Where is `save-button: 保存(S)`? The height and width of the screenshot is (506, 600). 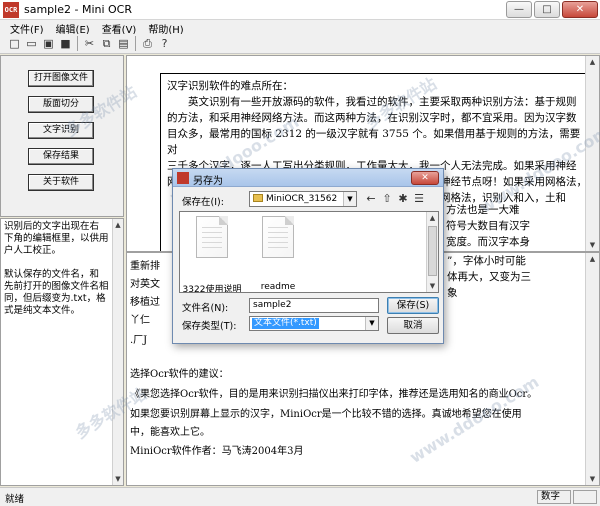
save-button: 保存(S) is located at coordinates (413, 305).